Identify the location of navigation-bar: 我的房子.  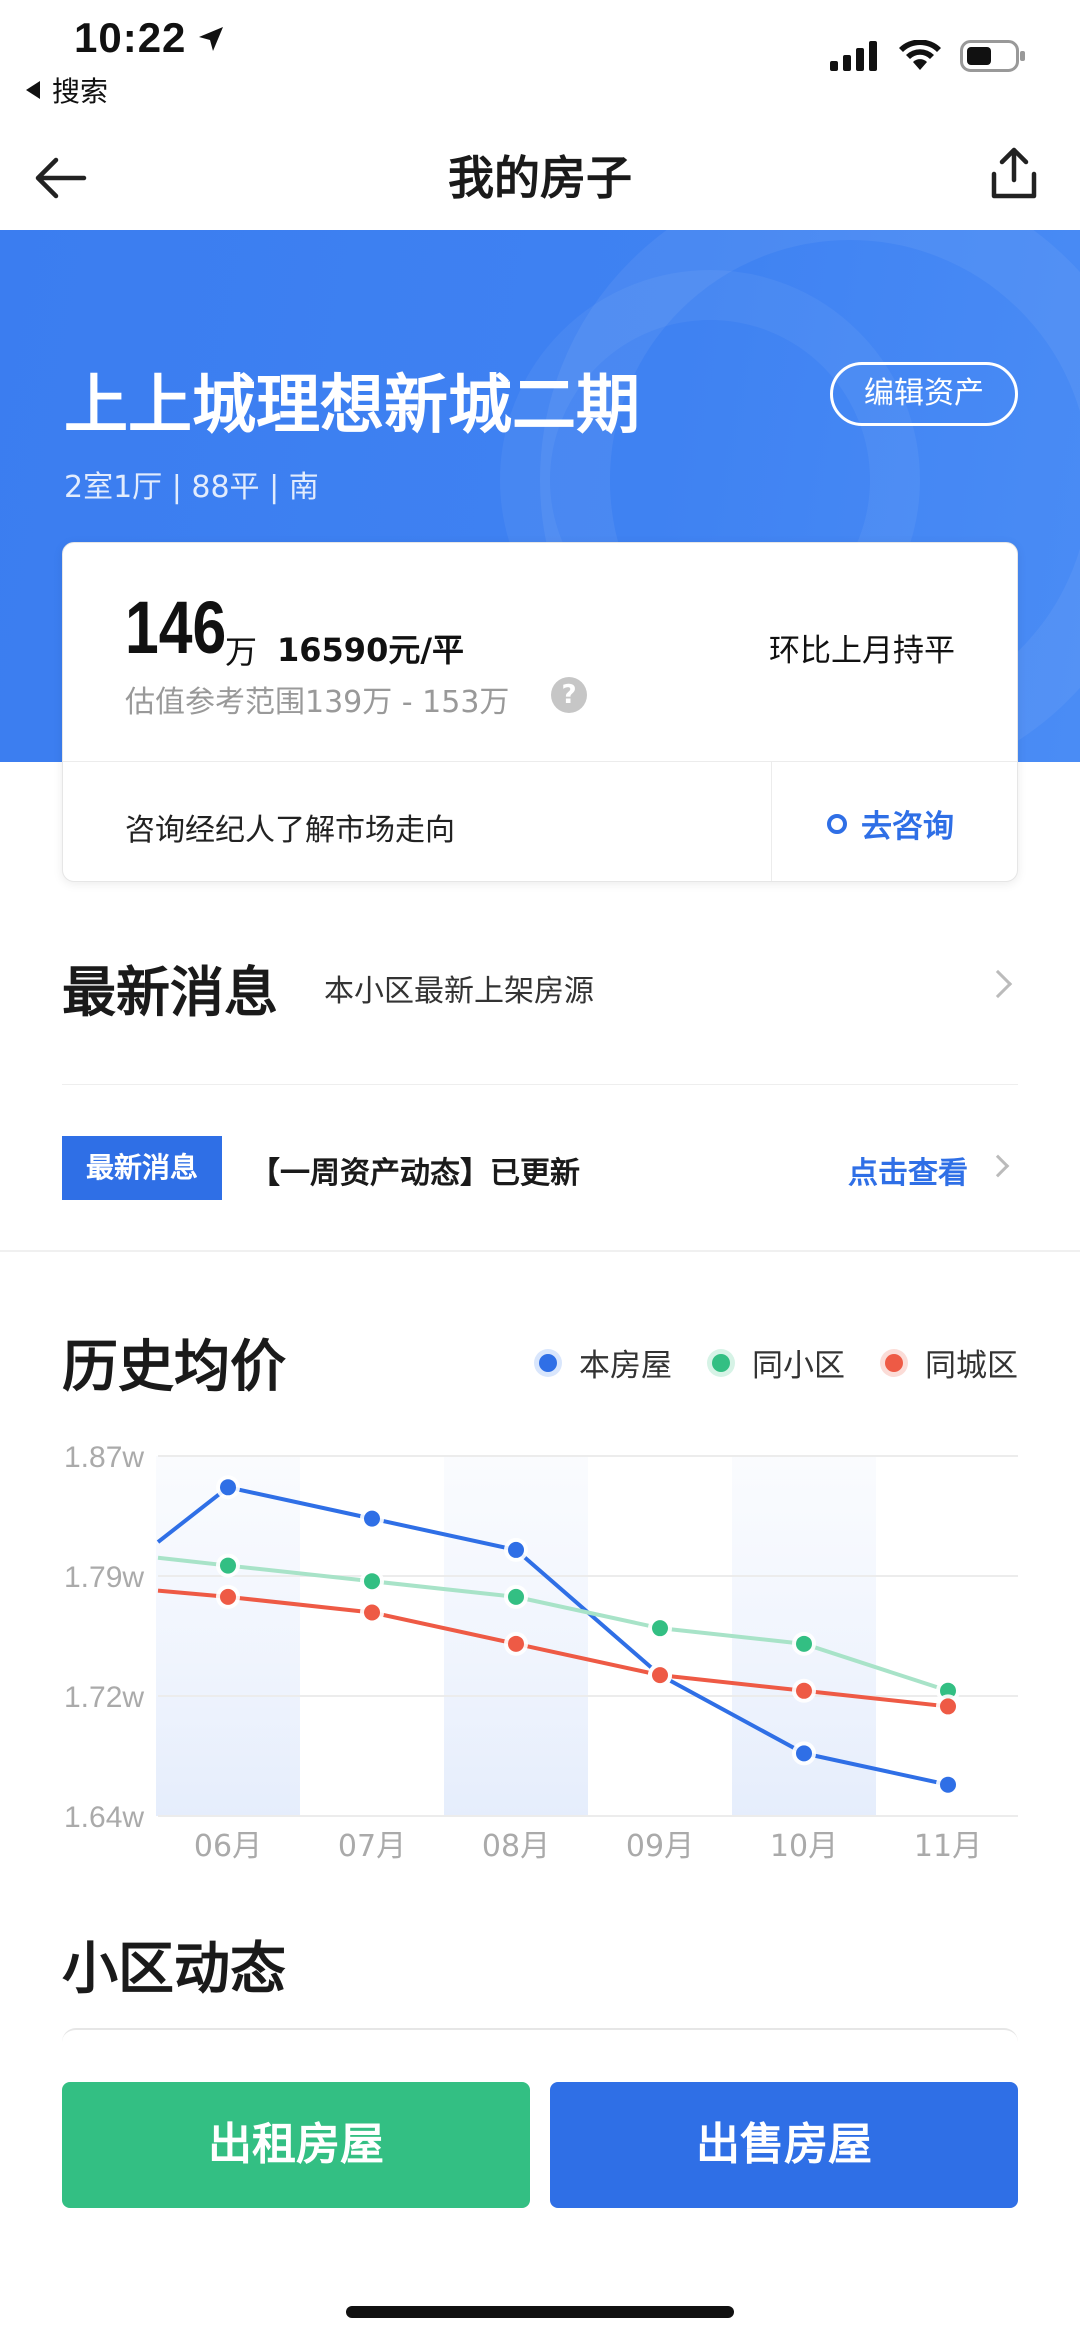
(540, 180).